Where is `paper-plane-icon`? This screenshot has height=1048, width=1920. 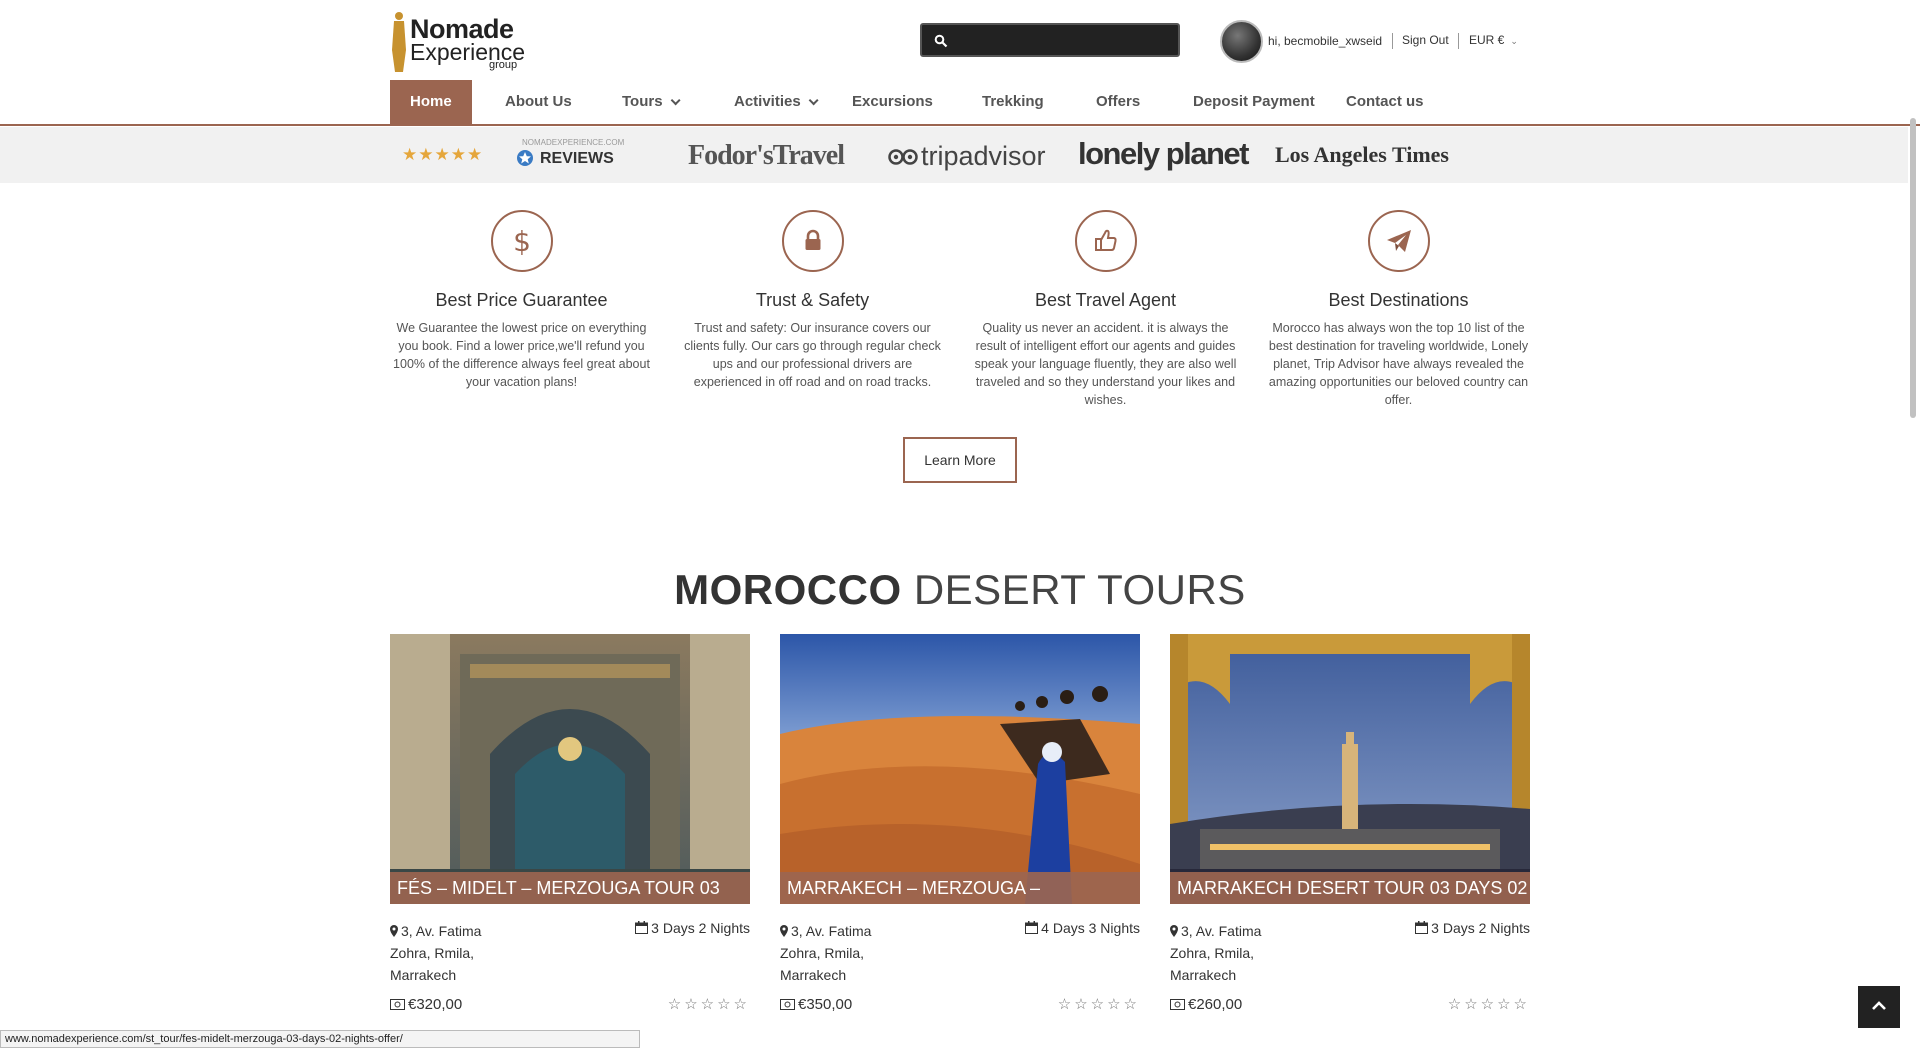
paper-plane-icon is located at coordinates (1398, 241).